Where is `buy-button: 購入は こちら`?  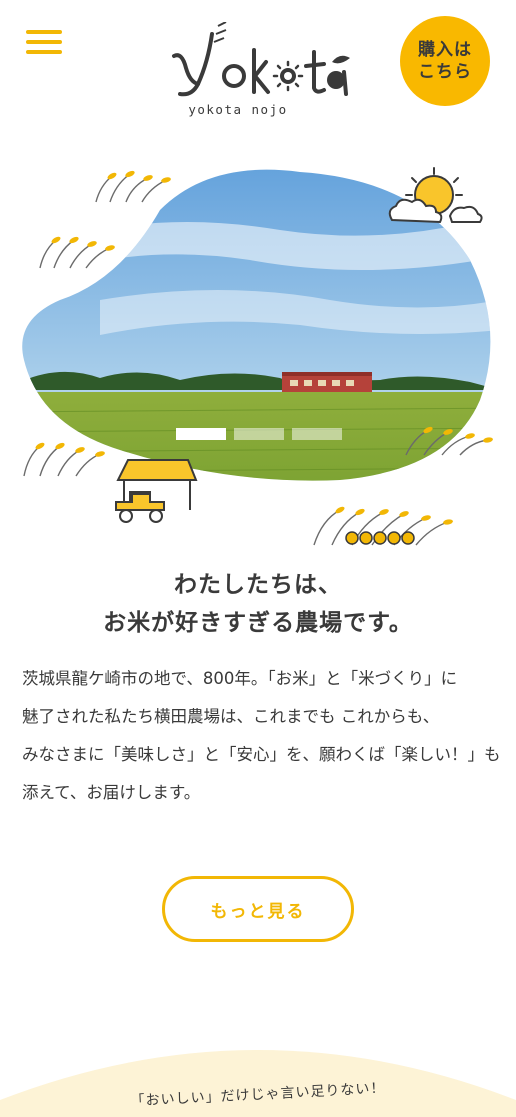
buy-button: 購入は こちら is located at coordinates (445, 61).